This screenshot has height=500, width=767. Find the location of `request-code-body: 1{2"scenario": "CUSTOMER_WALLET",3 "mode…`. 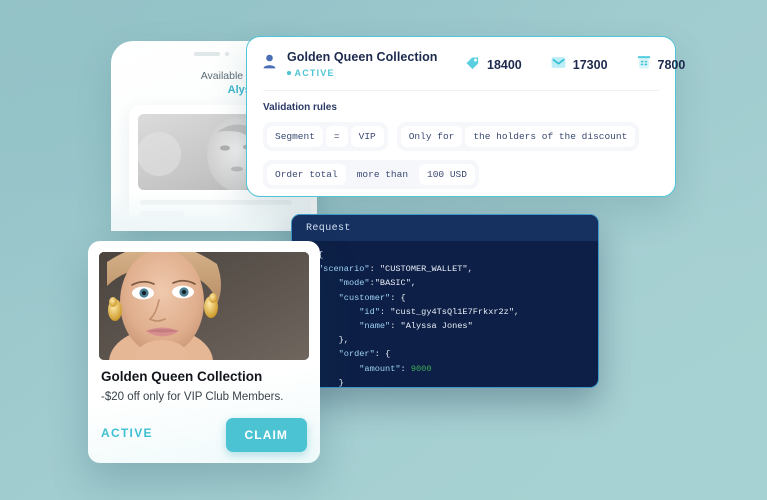

request-code-body: 1{2"scenario": "CUSTOMER_WALLET",3 "mode… is located at coordinates (445, 314).